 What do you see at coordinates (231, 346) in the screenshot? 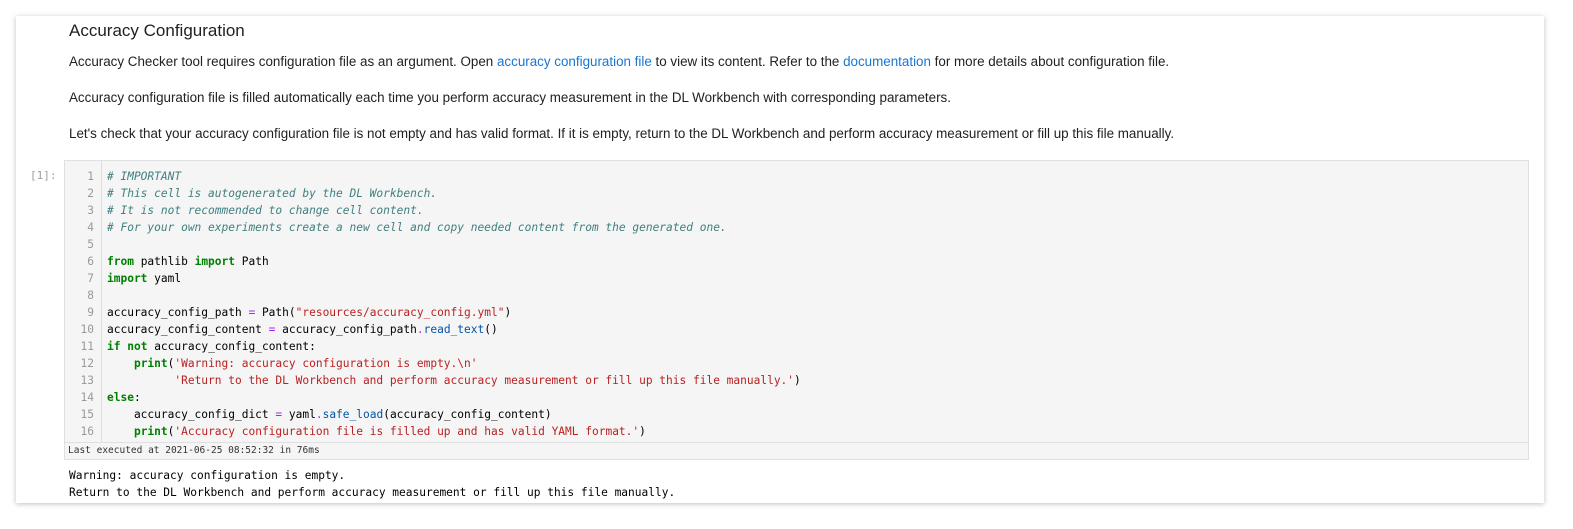
I see `code-token: accuracy_config_content:` at bounding box center [231, 346].